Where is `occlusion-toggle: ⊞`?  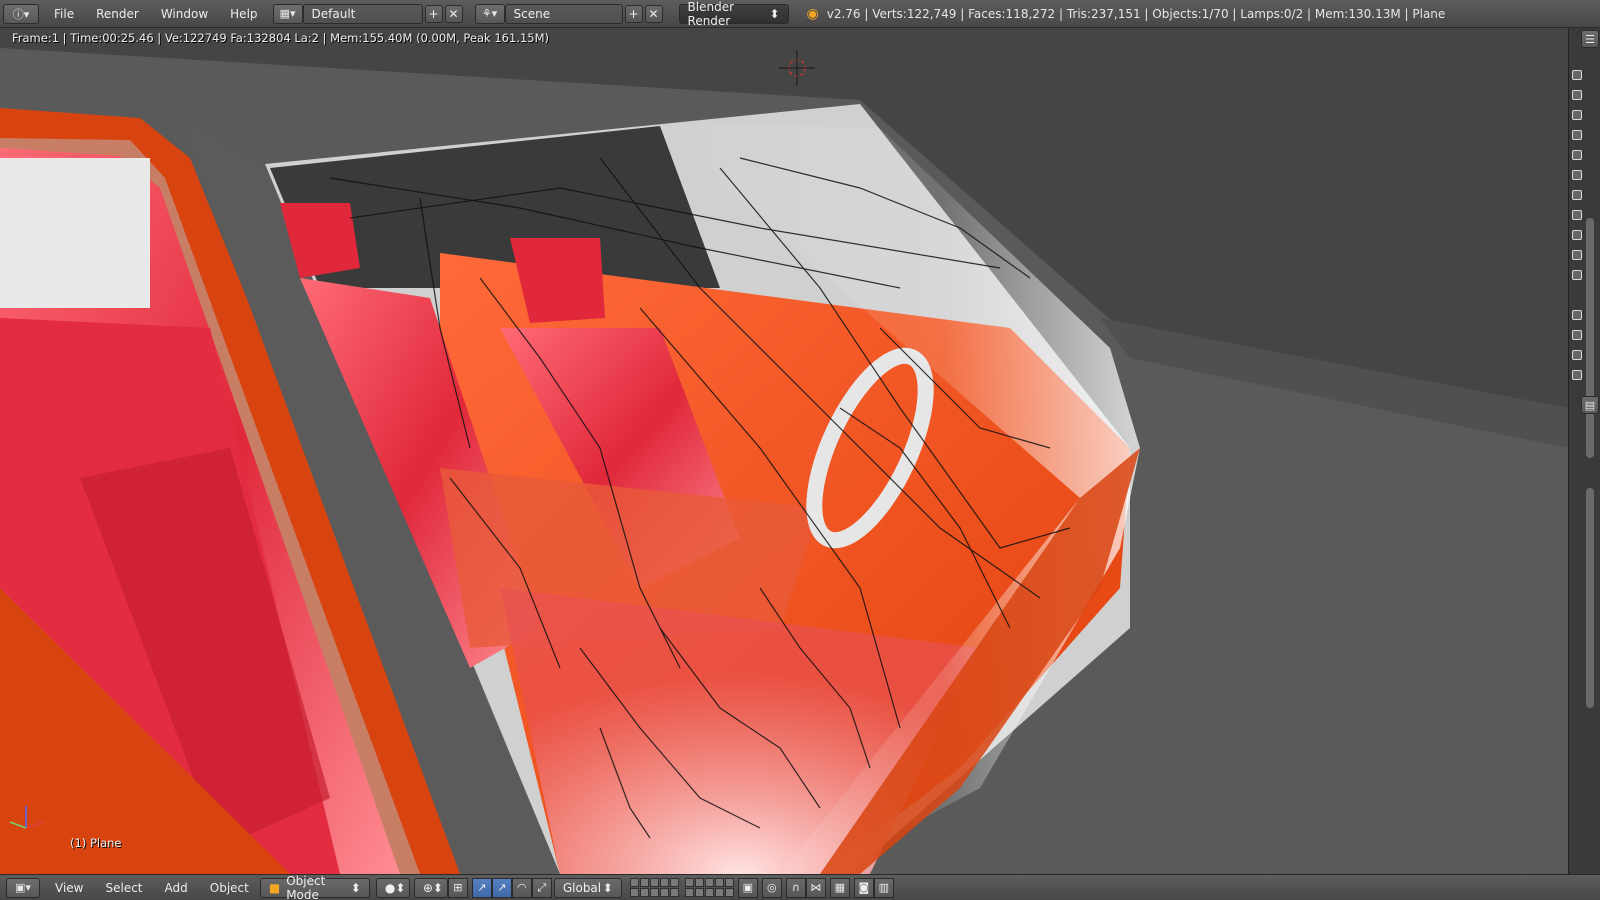 occlusion-toggle: ⊞ is located at coordinates (457, 887).